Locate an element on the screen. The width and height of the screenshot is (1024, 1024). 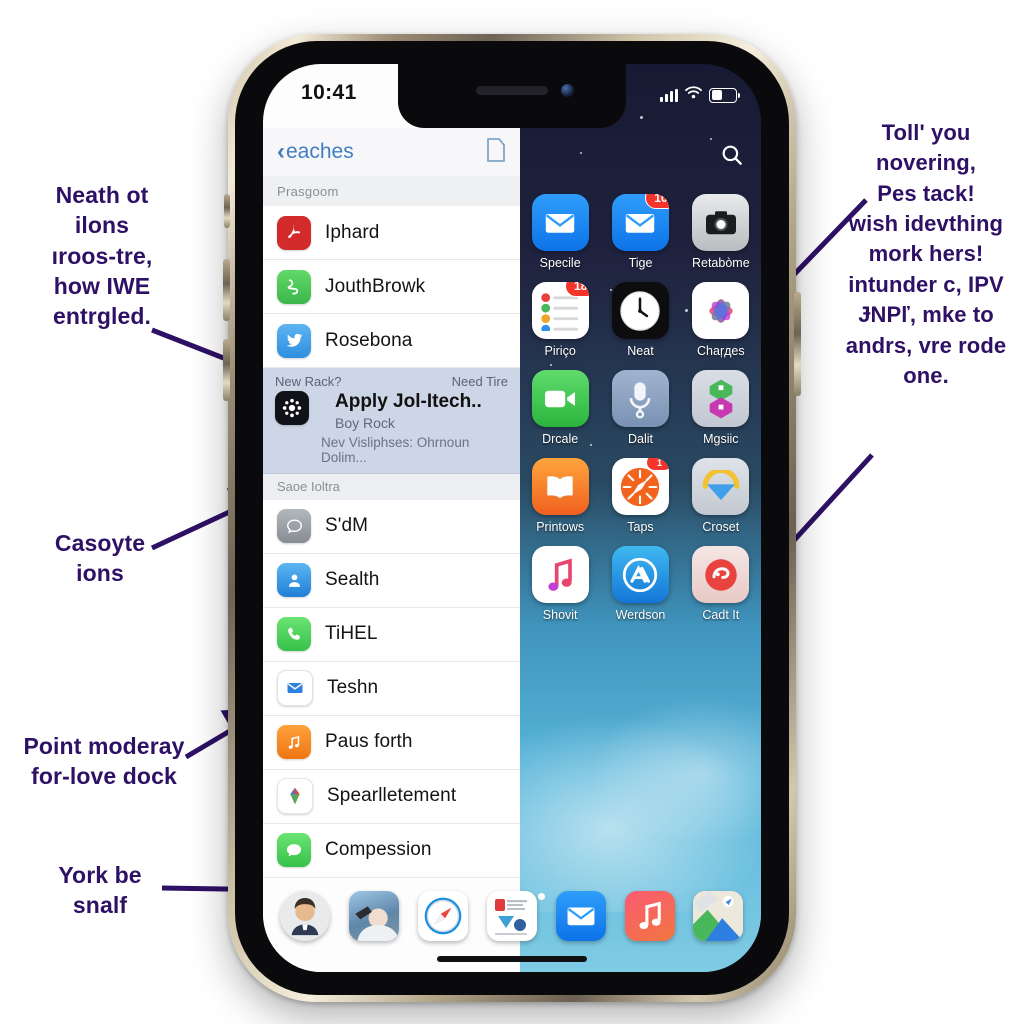
app-icon: Shovit is located at coordinates (560, 584).